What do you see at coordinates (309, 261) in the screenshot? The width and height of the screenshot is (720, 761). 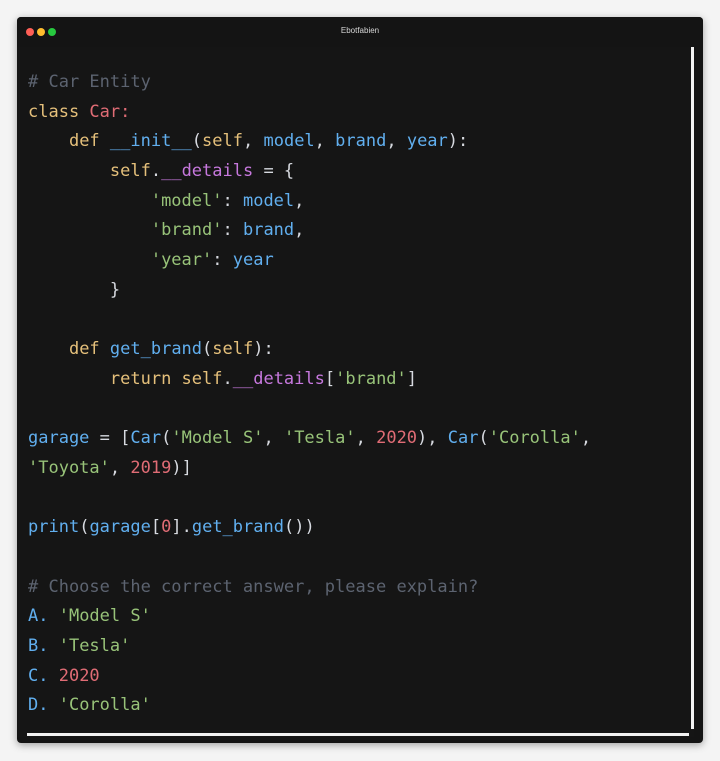 I see `code-line: 'year': year` at bounding box center [309, 261].